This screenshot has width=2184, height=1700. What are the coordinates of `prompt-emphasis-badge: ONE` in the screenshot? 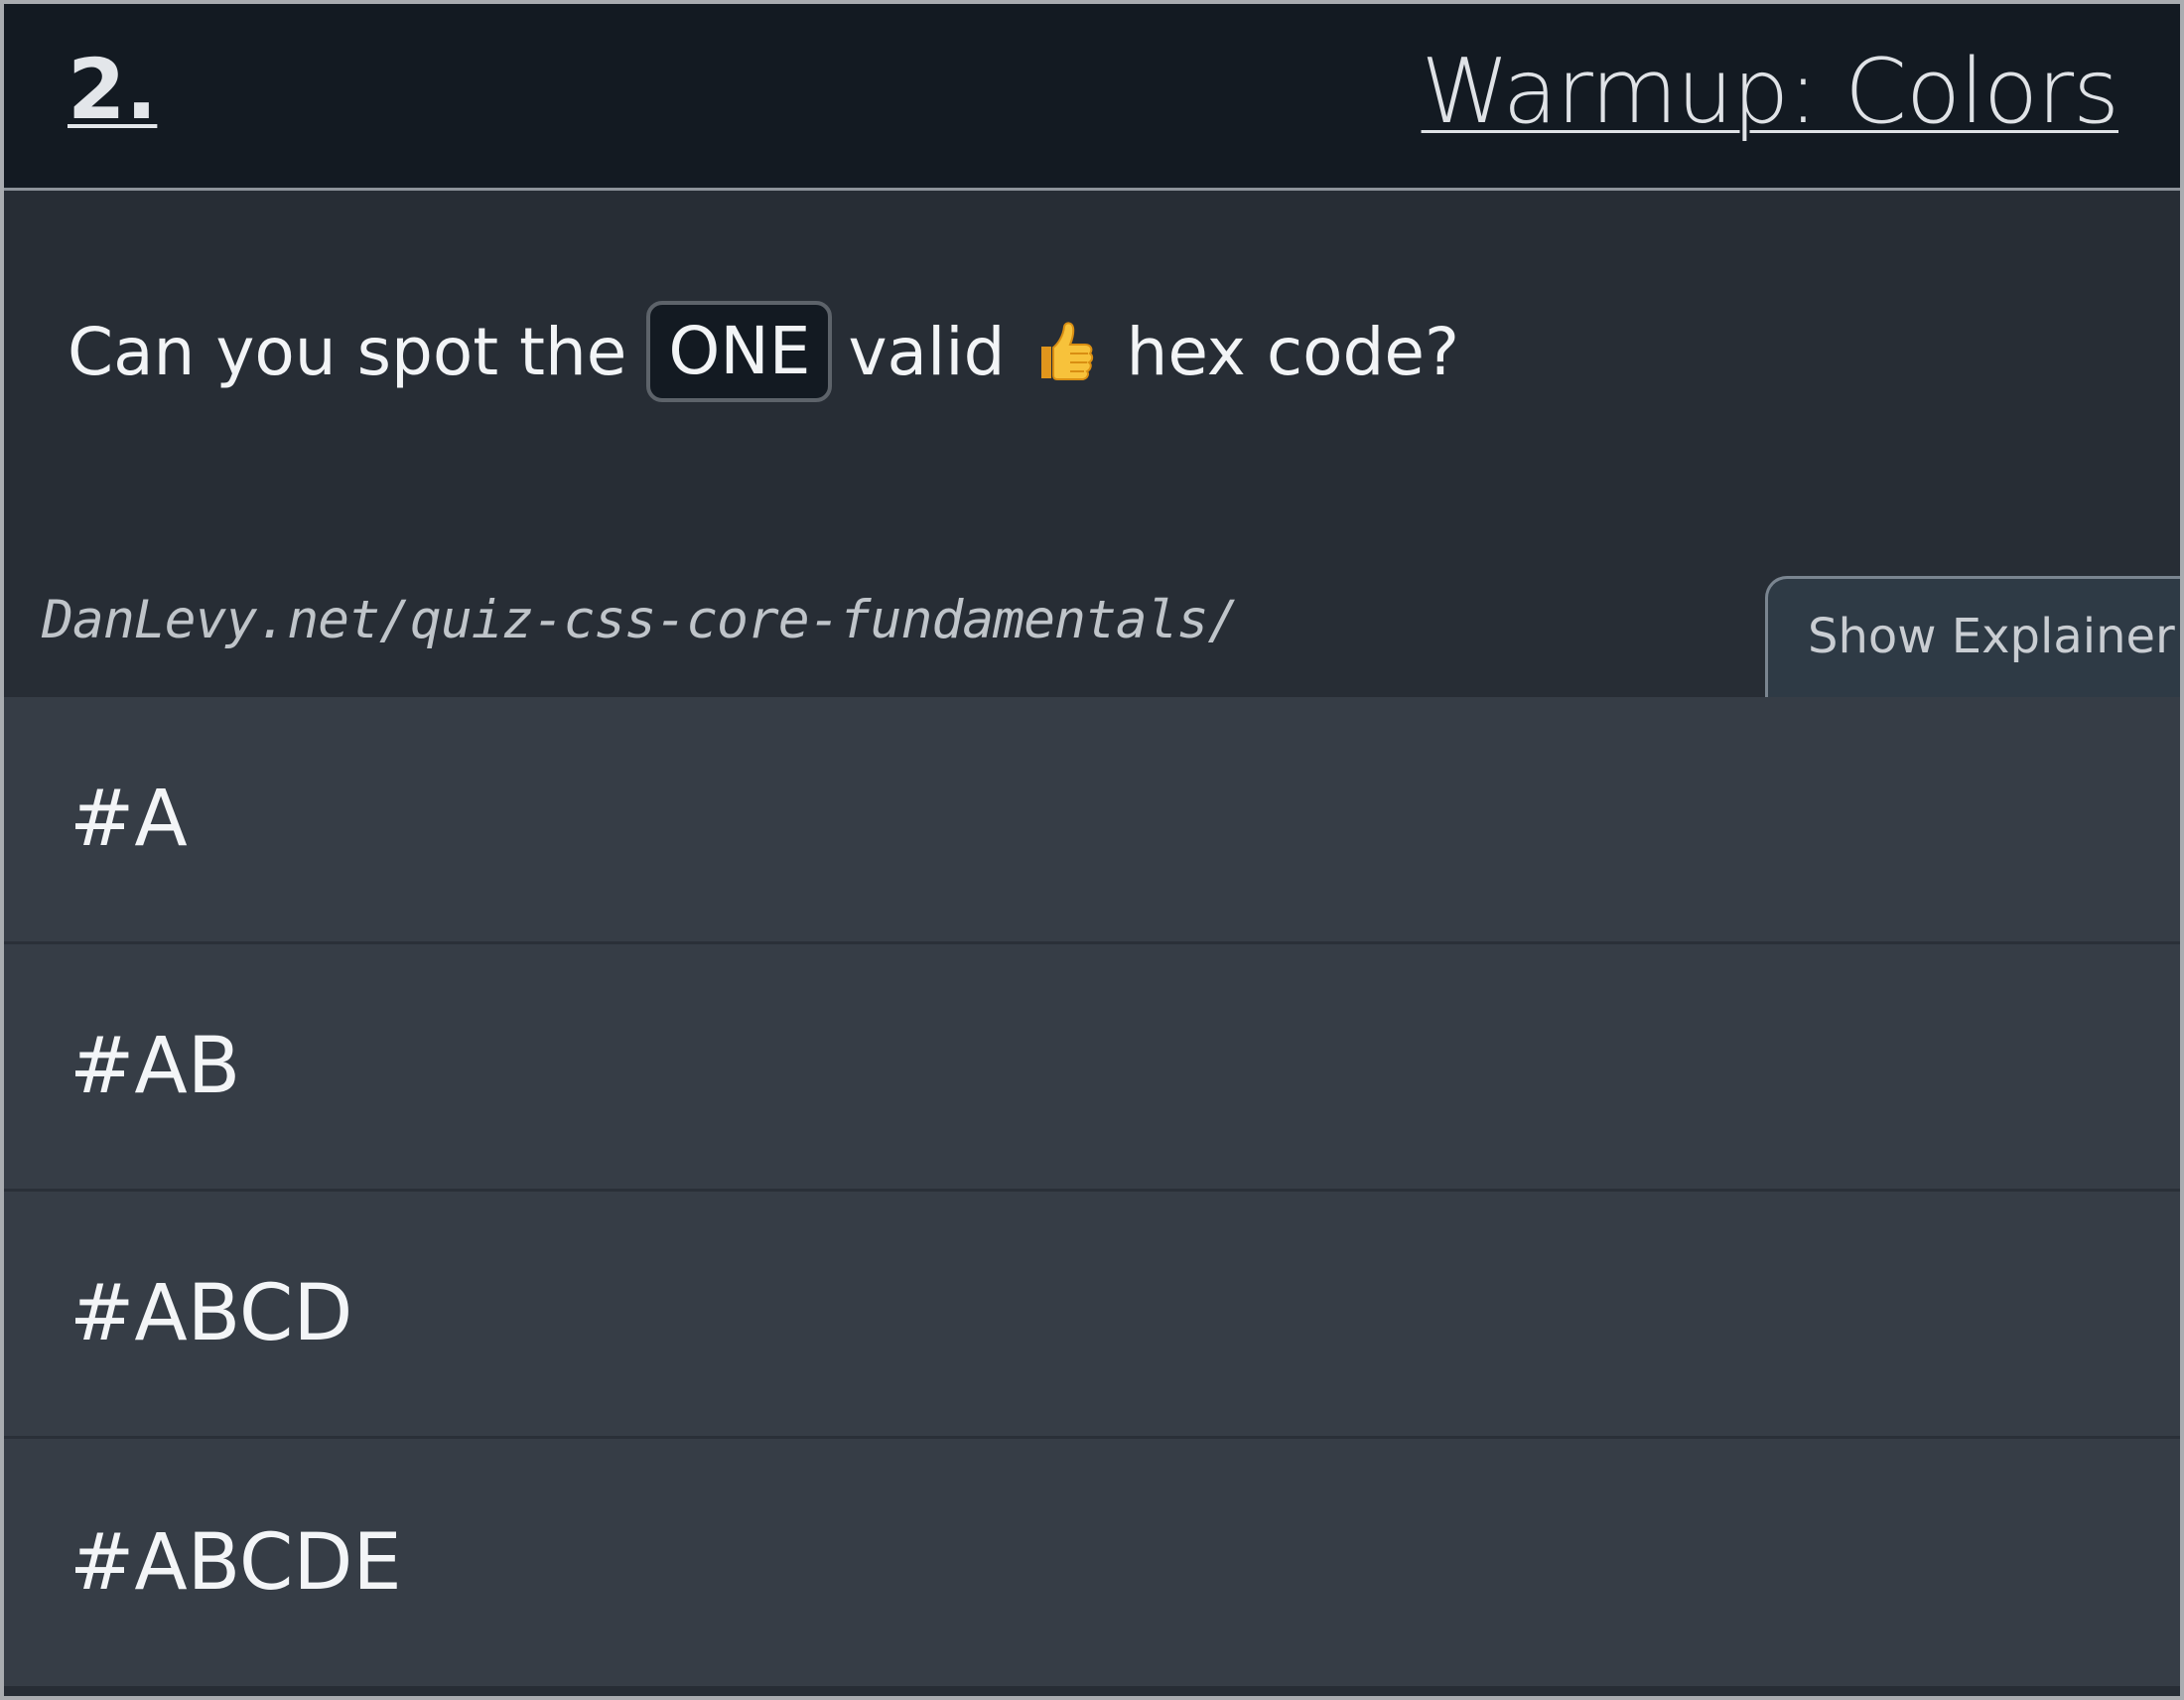 It's located at (739, 351).